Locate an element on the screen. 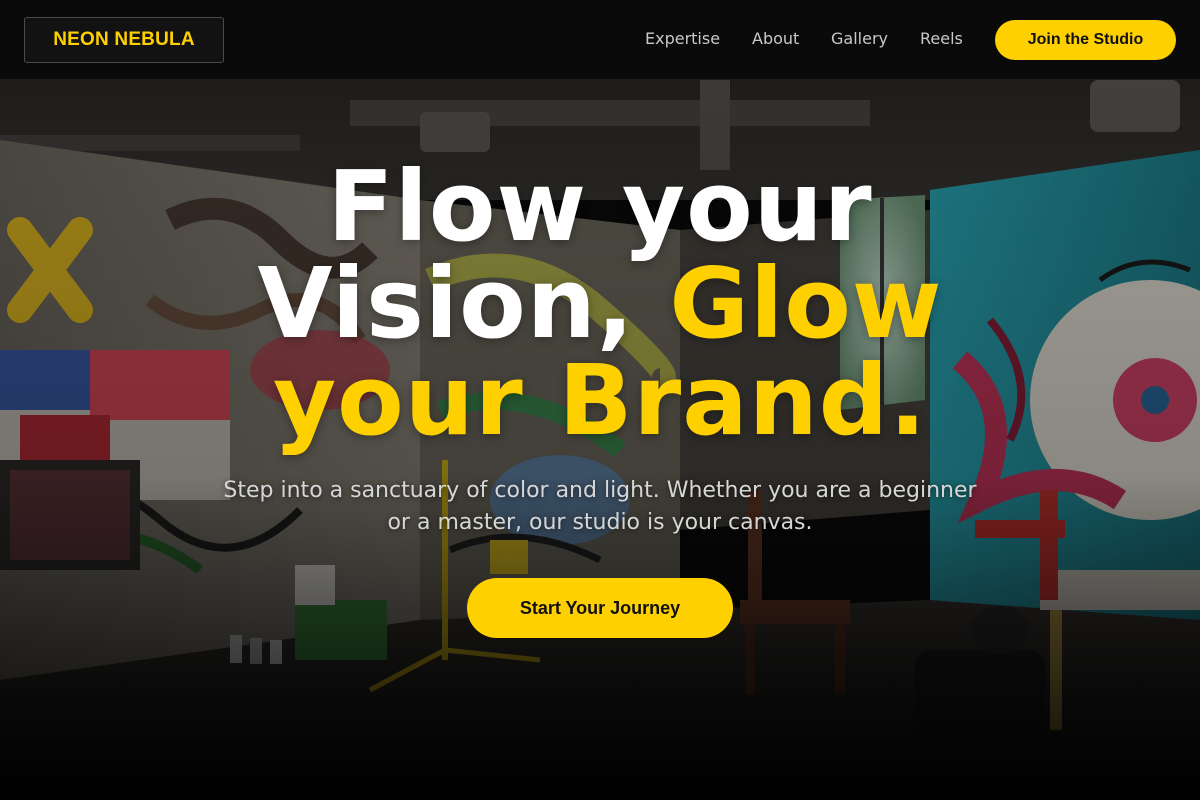 Image resolution: width=1200 pixels, height=800 pixels. headline-line-2: Vision, Glow is located at coordinates (600, 303).